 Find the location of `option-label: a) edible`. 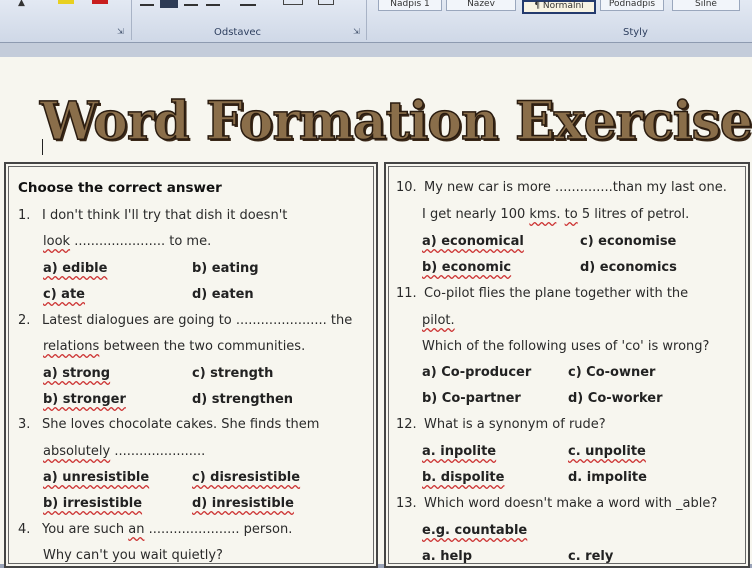

option-label: a) edible is located at coordinates (75, 268).